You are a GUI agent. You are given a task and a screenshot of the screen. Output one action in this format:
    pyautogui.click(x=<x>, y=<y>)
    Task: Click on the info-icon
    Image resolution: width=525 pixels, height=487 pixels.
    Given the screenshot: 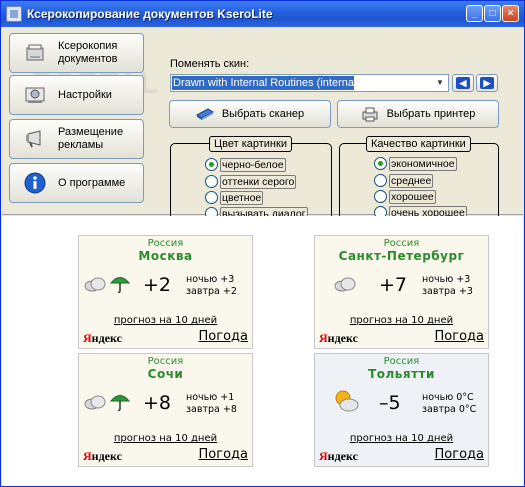 What is the action you would take?
    pyautogui.click(x=35, y=183)
    